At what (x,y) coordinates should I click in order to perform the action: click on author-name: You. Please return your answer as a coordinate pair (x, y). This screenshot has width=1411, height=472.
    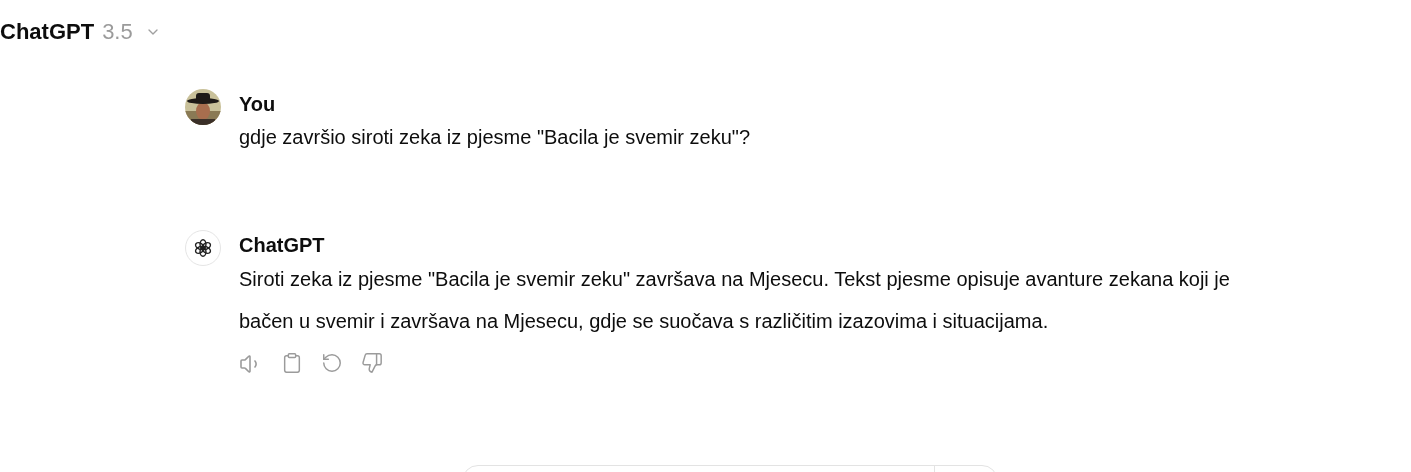
    Looking at the image, I should click on (258, 104).